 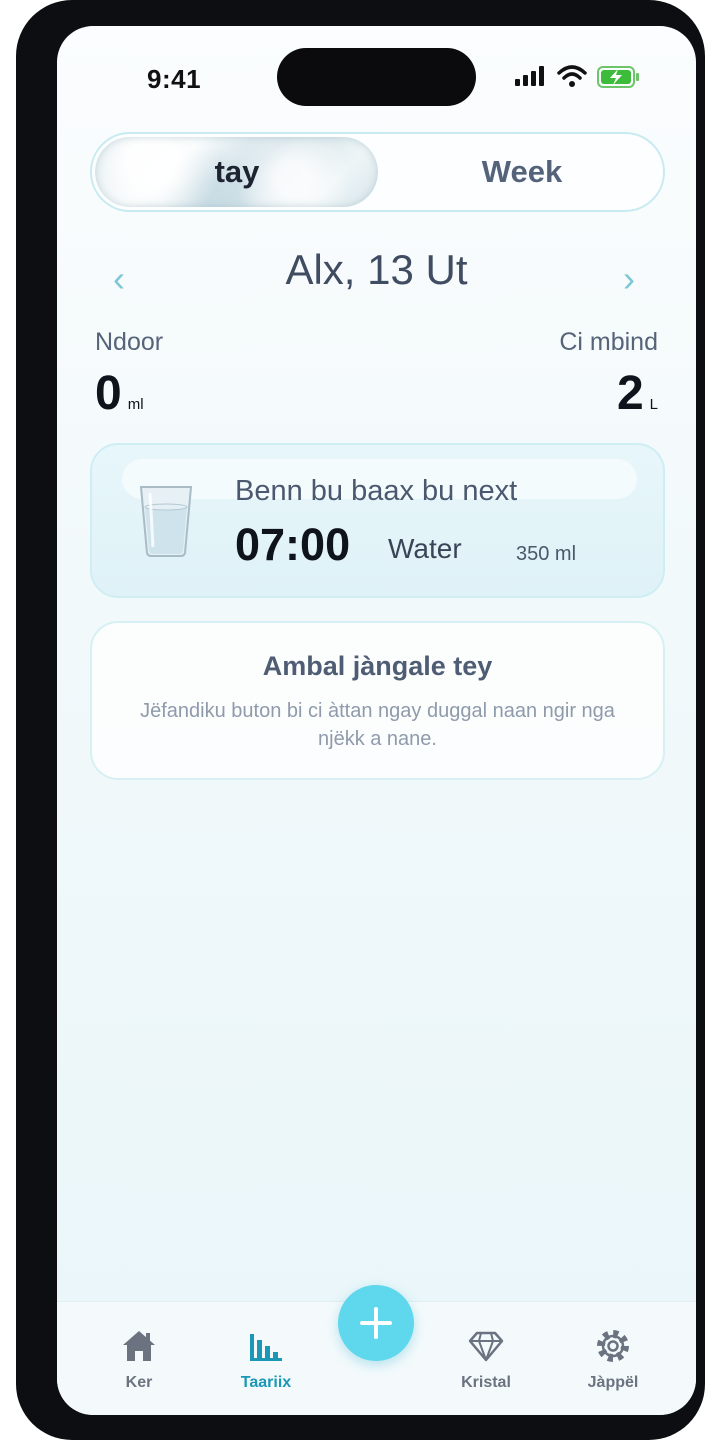 What do you see at coordinates (486, 1382) in the screenshot?
I see `tab-crystal-label: Kristal` at bounding box center [486, 1382].